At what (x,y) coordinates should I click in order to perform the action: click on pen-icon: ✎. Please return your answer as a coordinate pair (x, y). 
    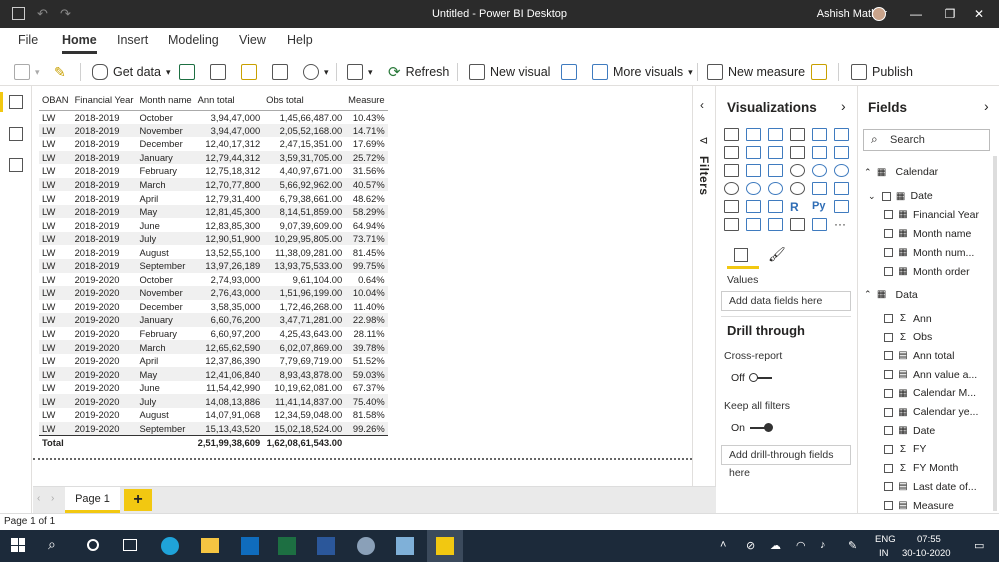
    Looking at the image, I should click on (852, 545).